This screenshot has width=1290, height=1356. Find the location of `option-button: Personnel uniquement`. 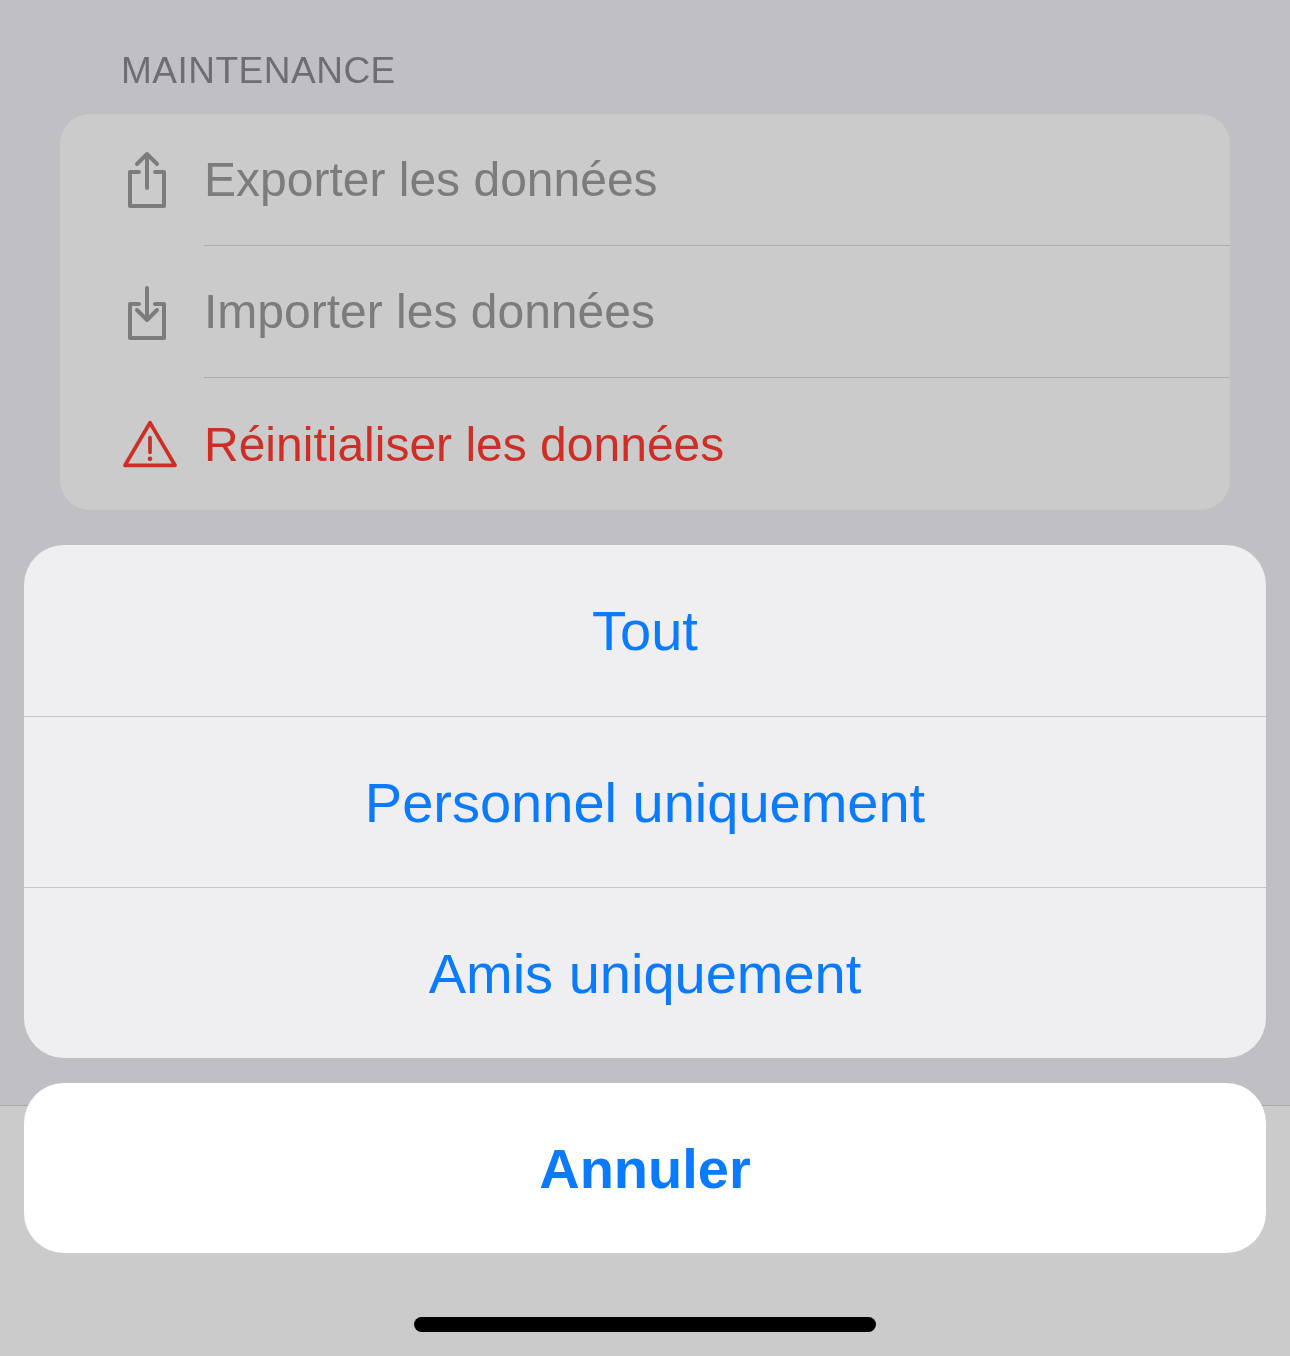

option-button: Personnel uniquement is located at coordinates (645, 801).